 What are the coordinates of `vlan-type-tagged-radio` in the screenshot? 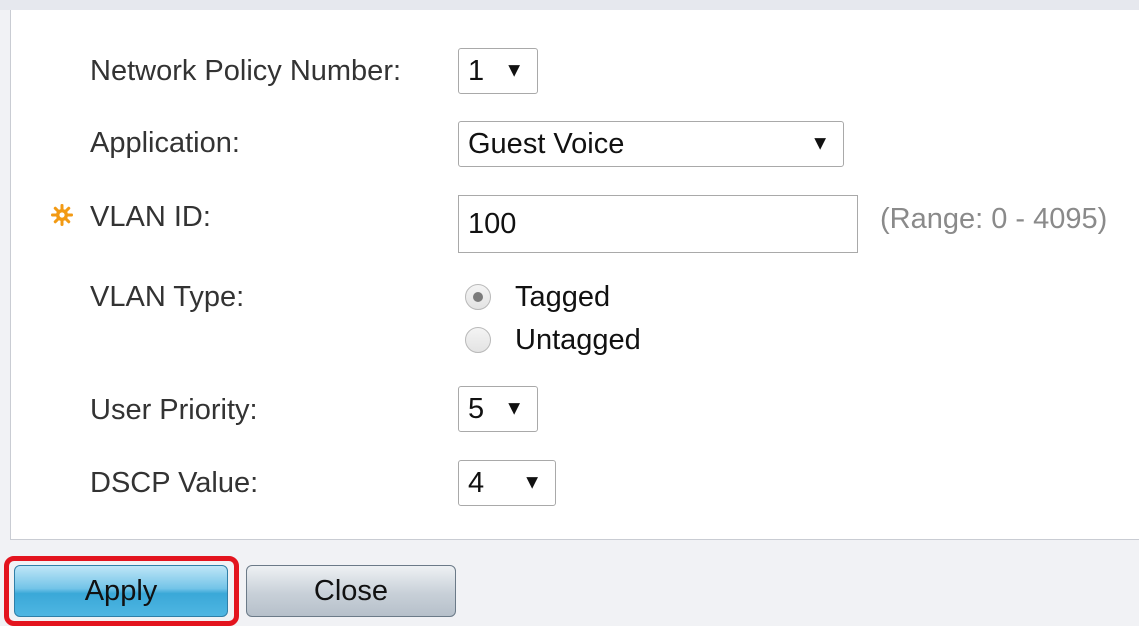 It's located at (478, 297).